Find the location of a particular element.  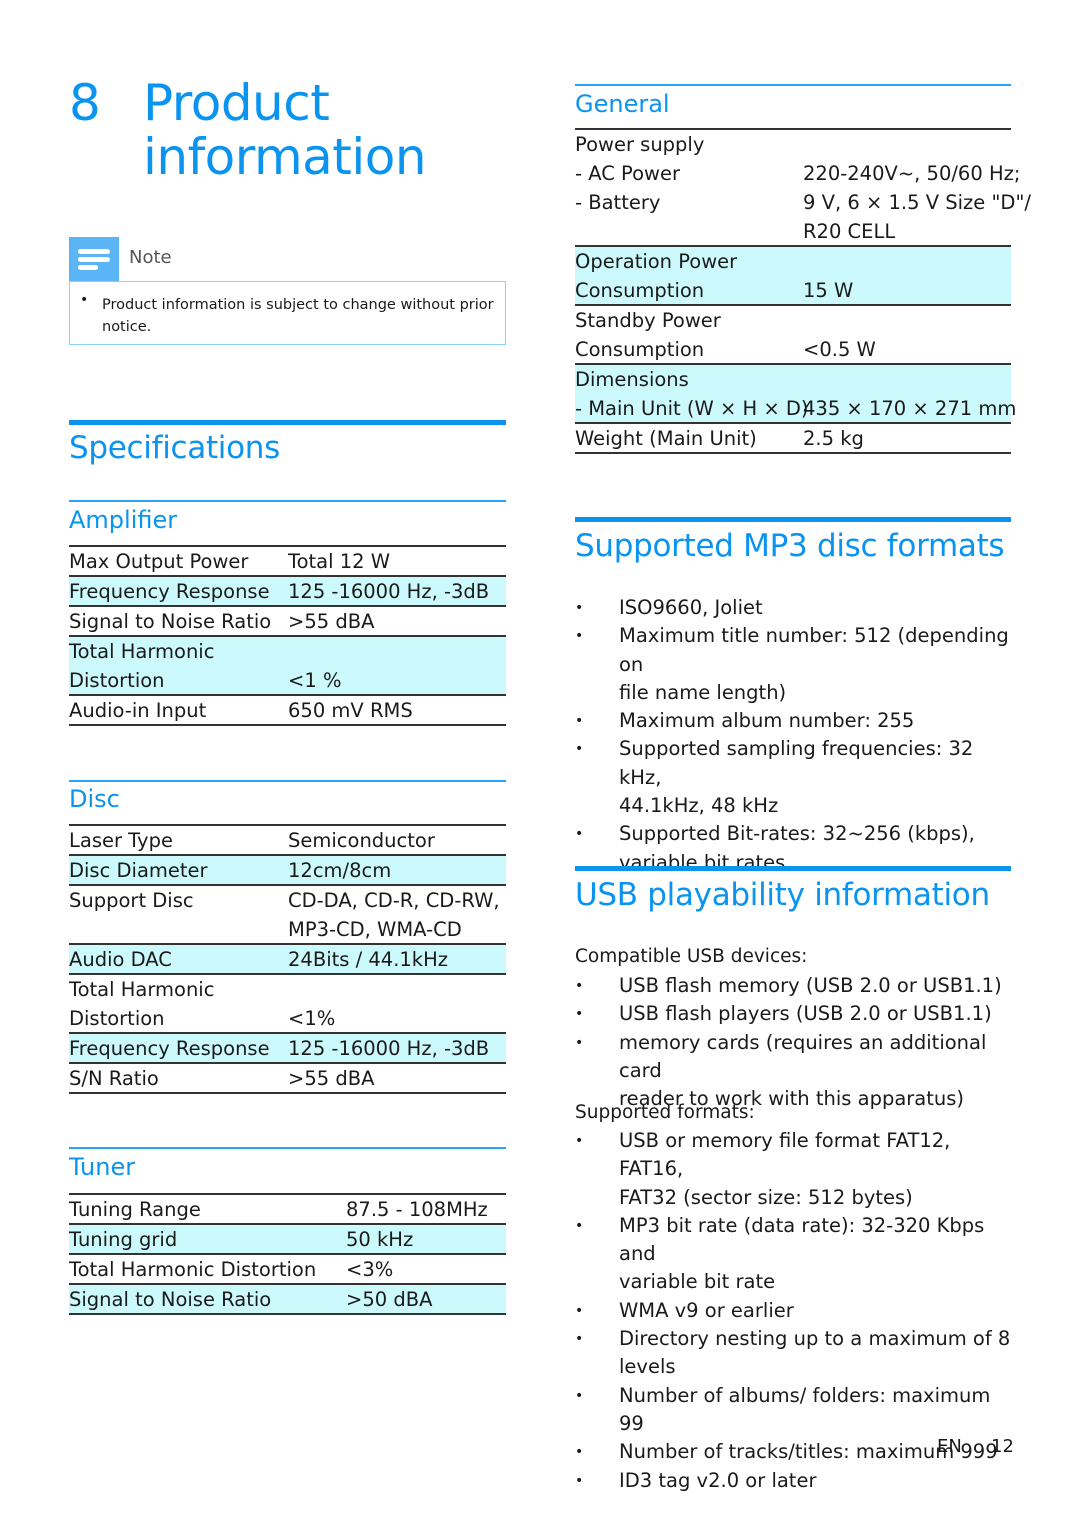

spec-value: 15 W is located at coordinates (828, 276).